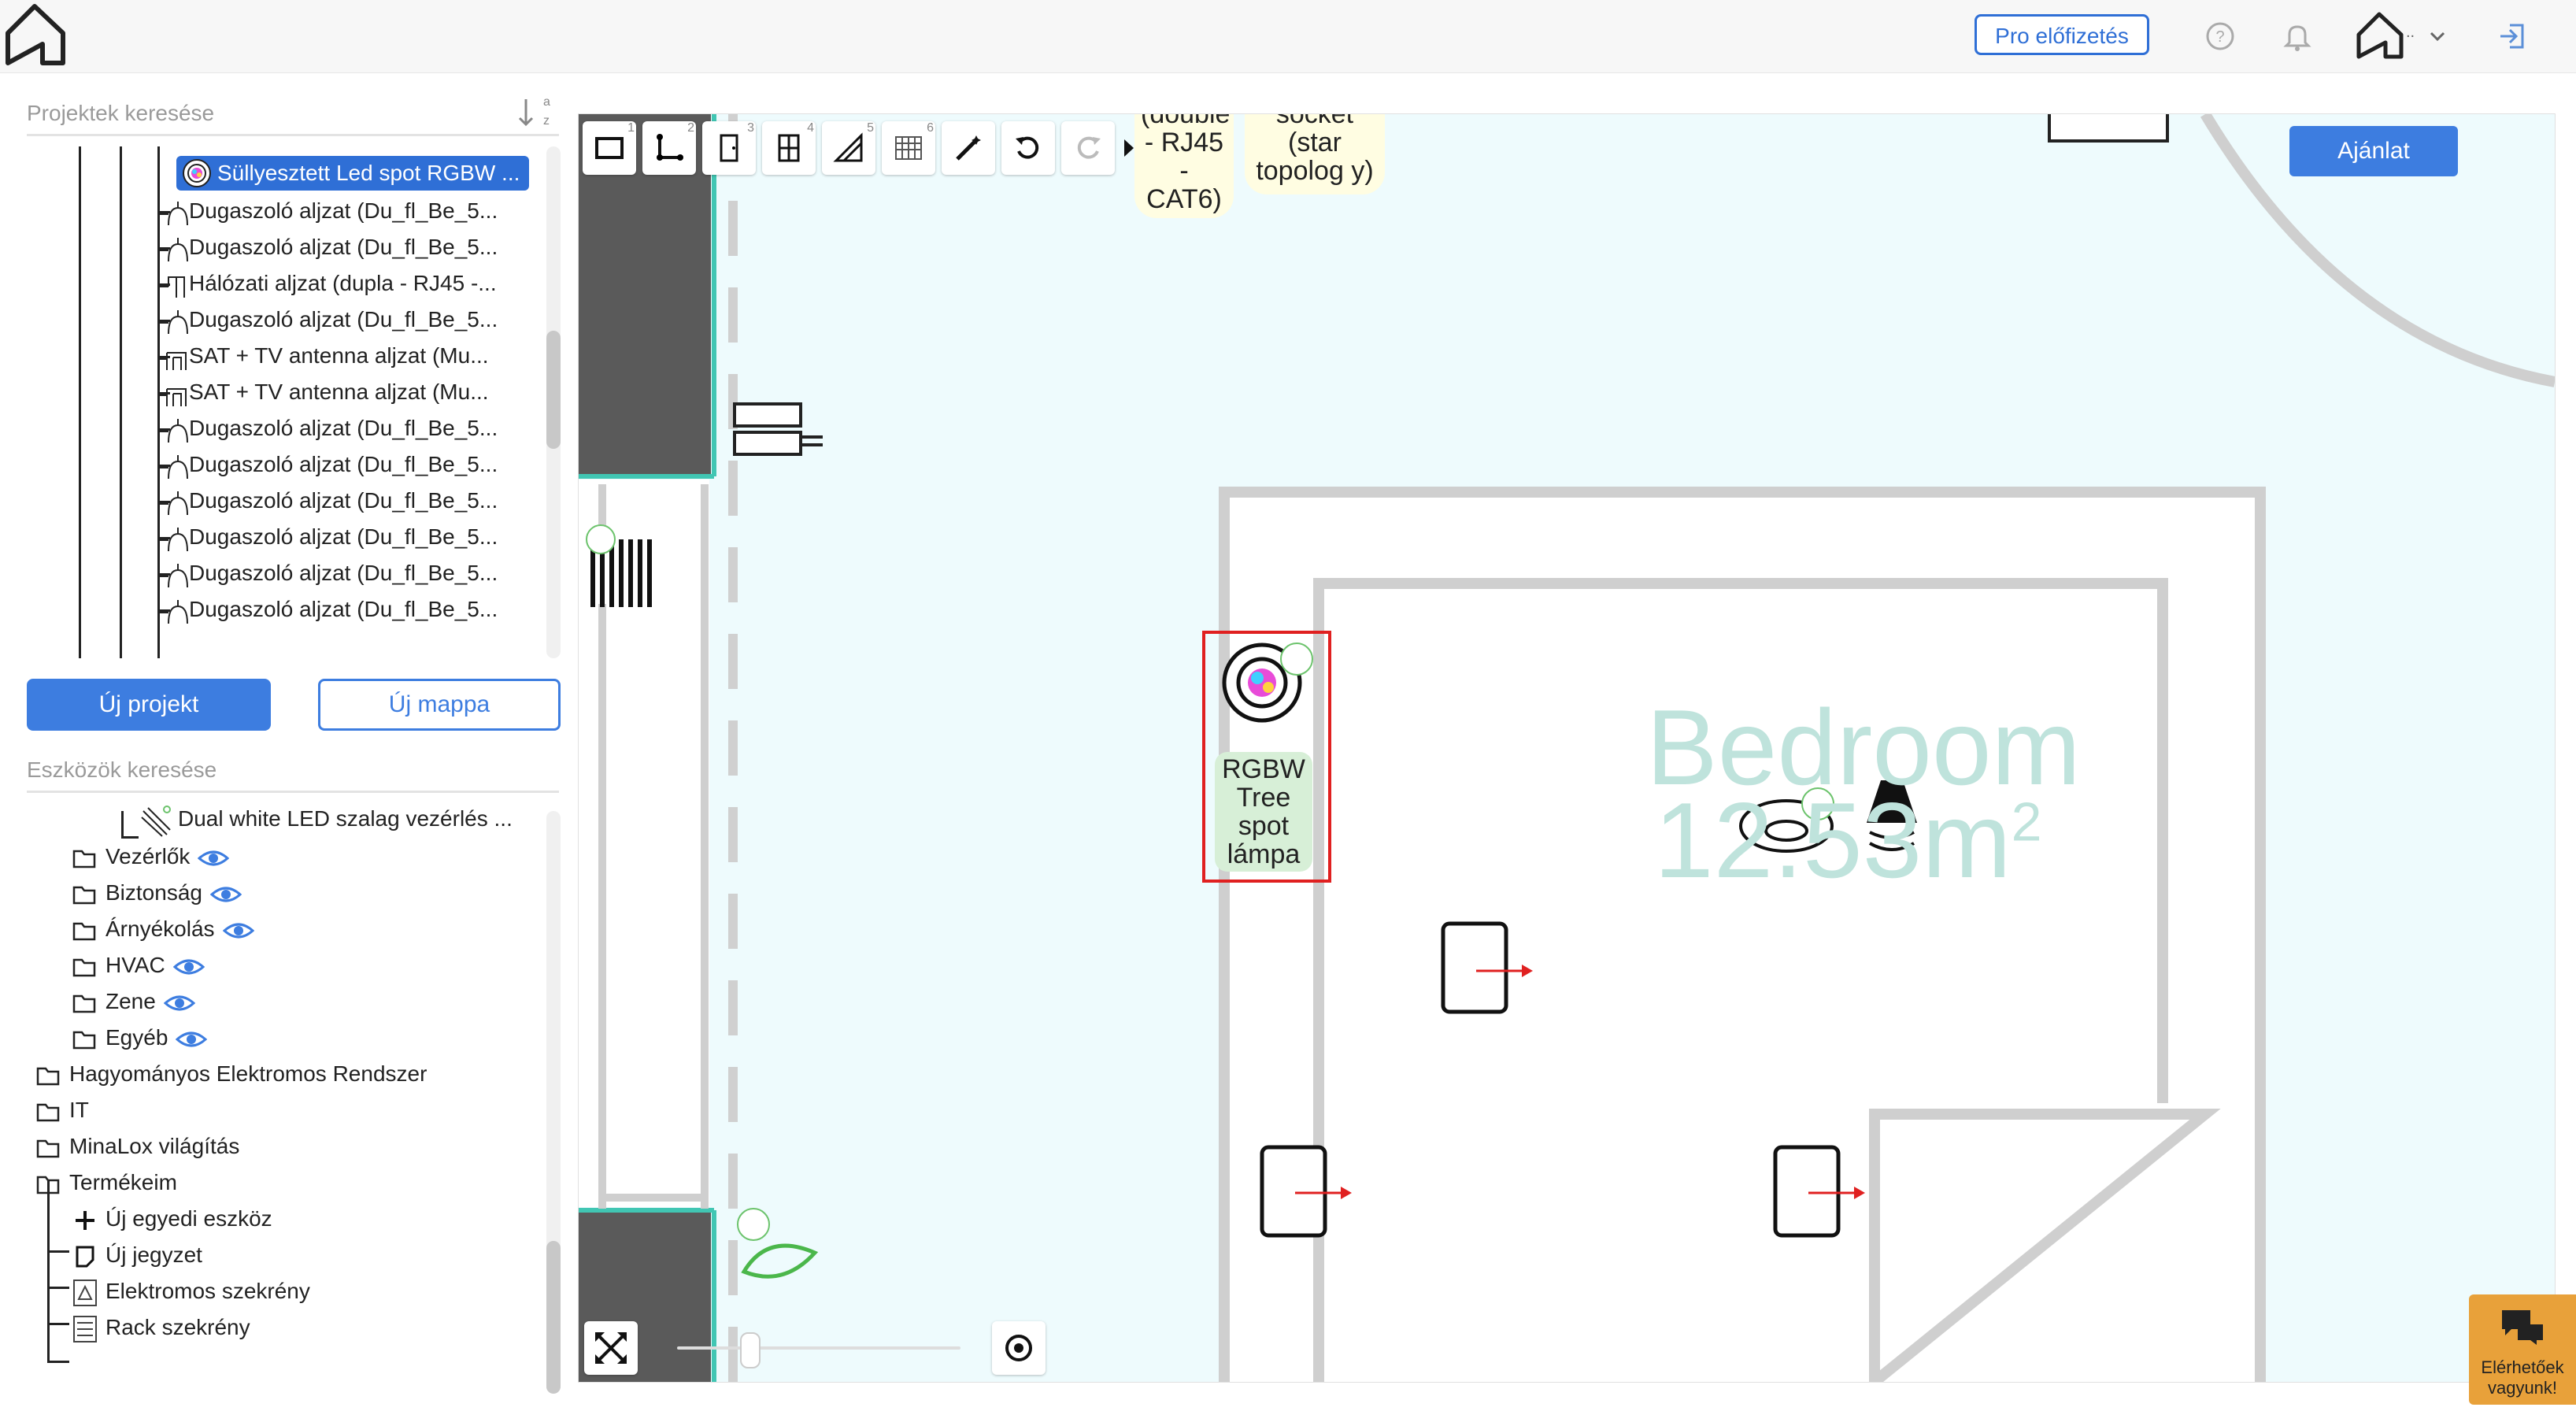  I want to click on stairs-tool: 6, so click(908, 148).